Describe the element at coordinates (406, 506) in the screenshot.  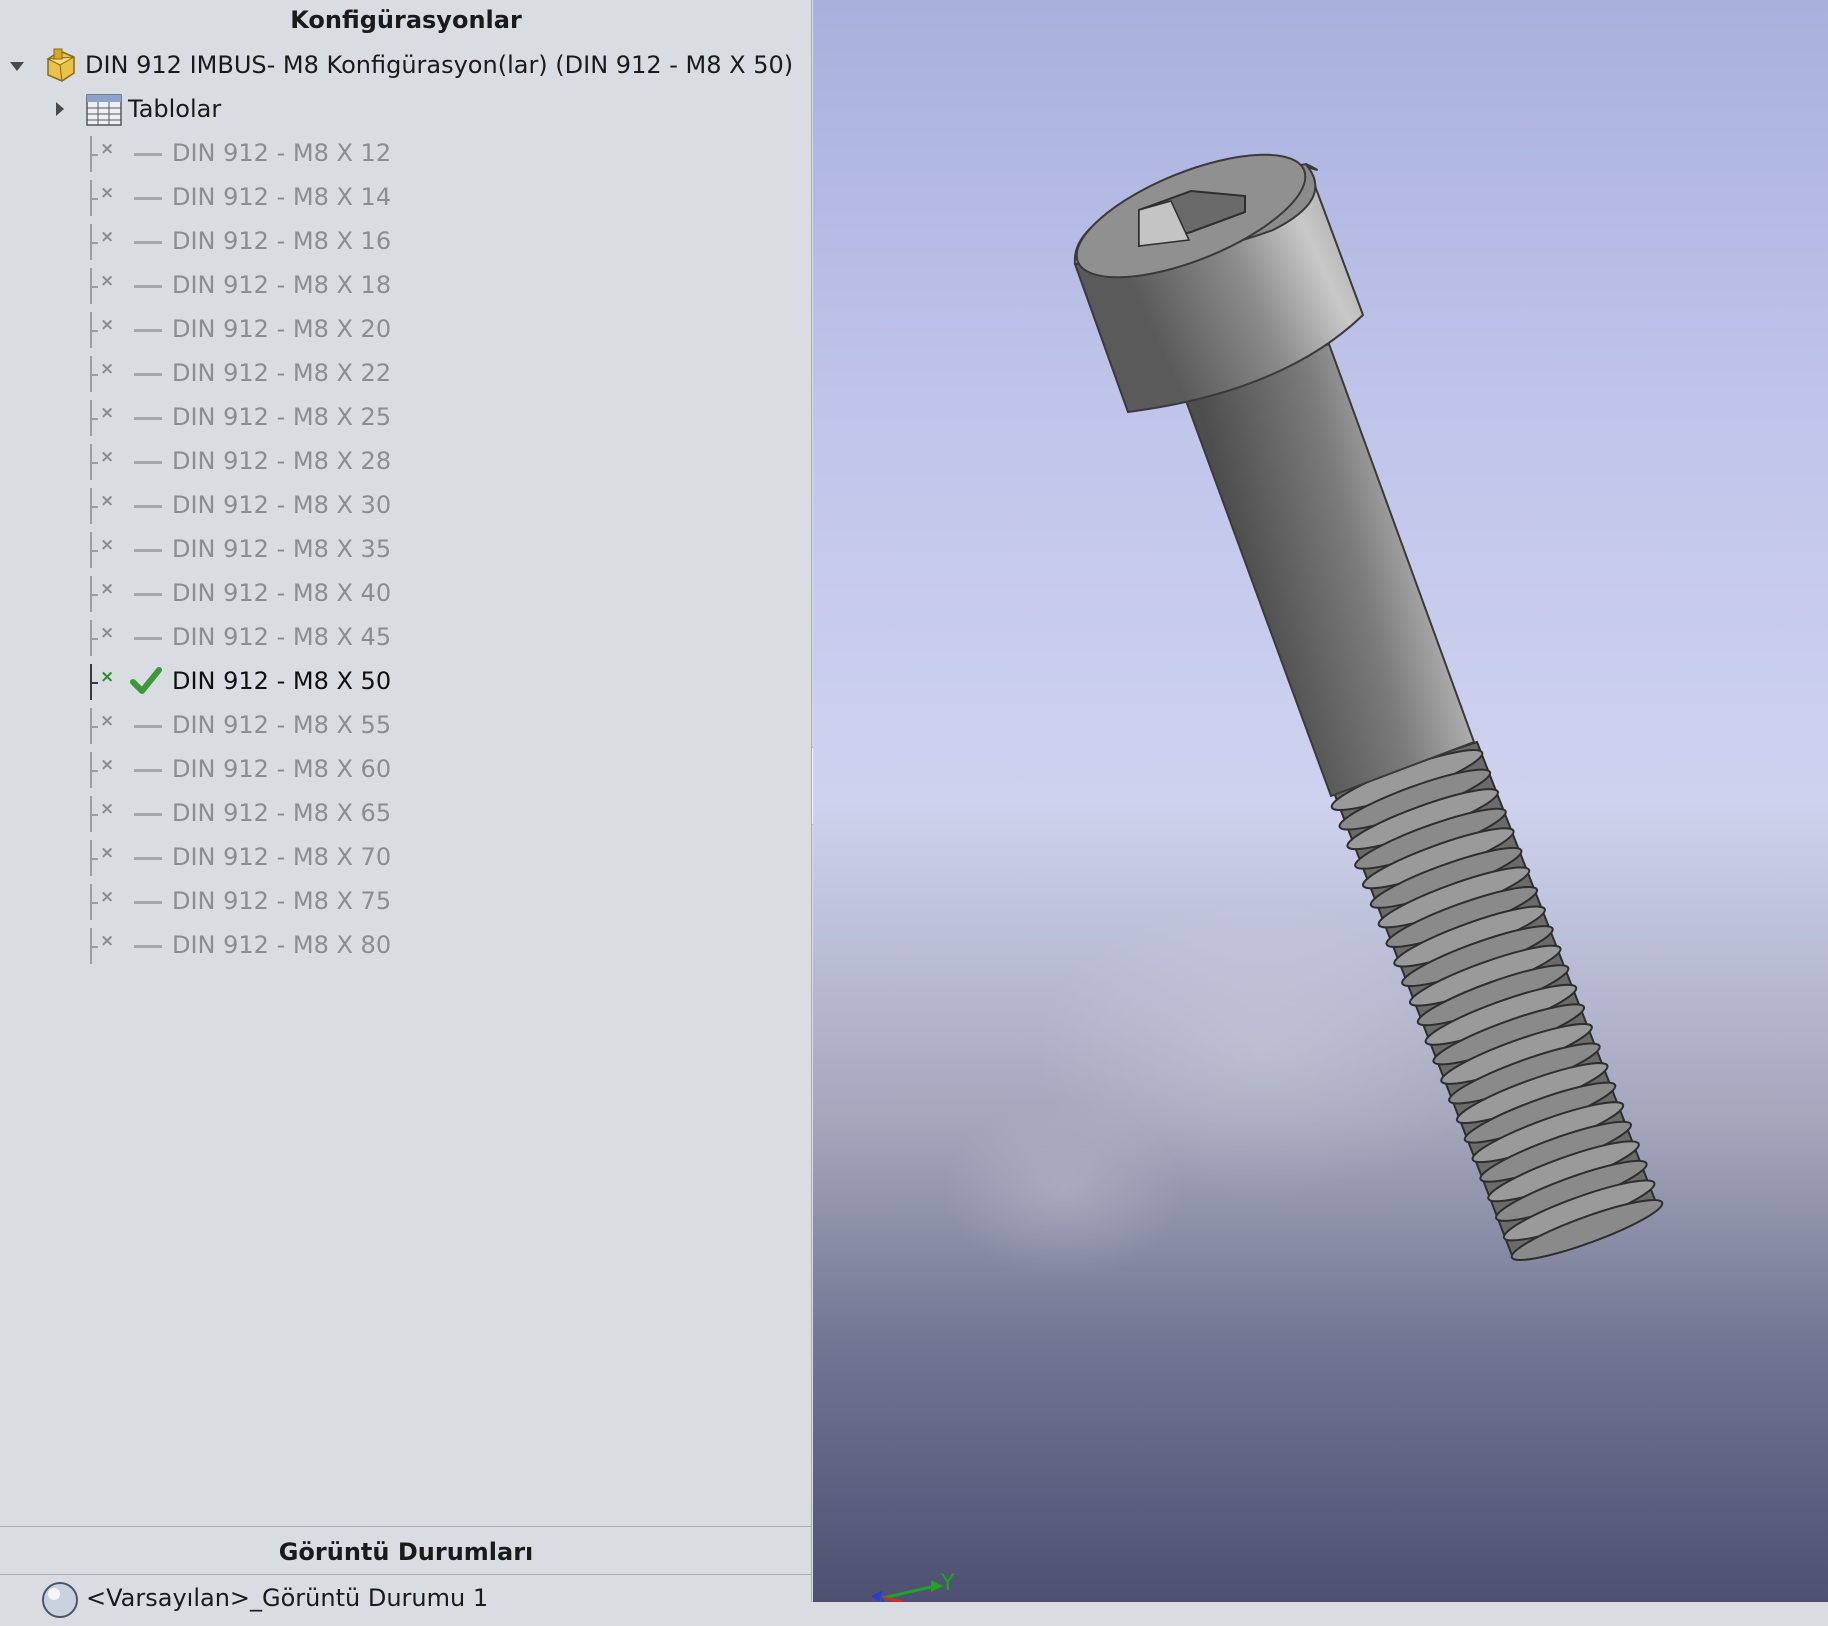
I see `configuration-item: × DIN 912 - M8 X 30` at that location.